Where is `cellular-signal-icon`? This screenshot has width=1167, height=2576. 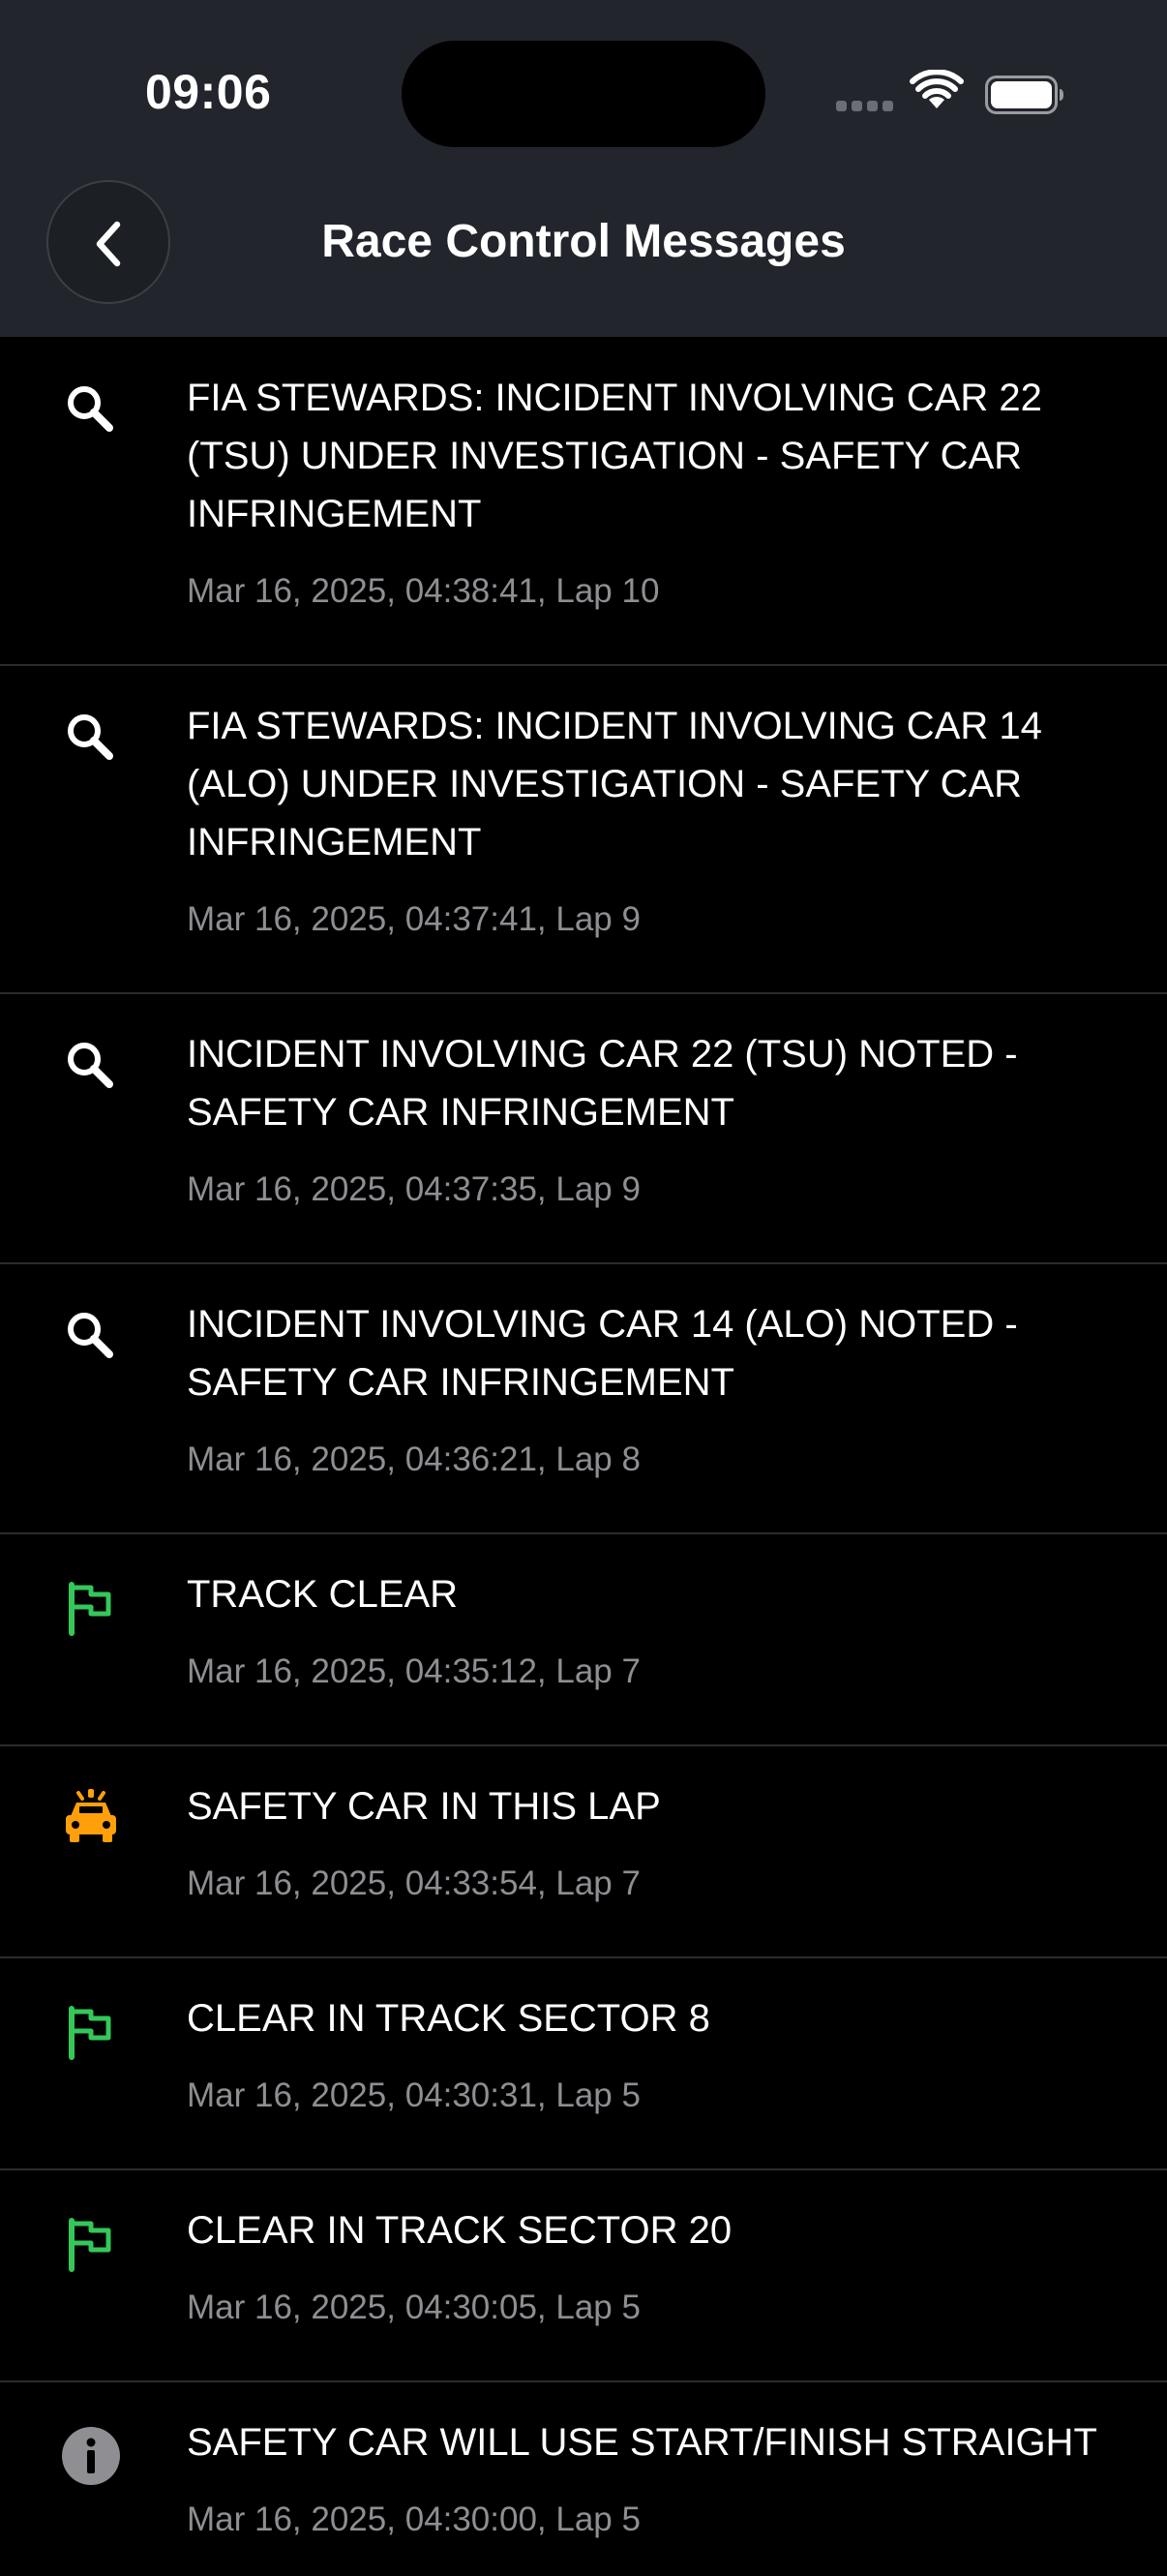 cellular-signal-icon is located at coordinates (865, 108).